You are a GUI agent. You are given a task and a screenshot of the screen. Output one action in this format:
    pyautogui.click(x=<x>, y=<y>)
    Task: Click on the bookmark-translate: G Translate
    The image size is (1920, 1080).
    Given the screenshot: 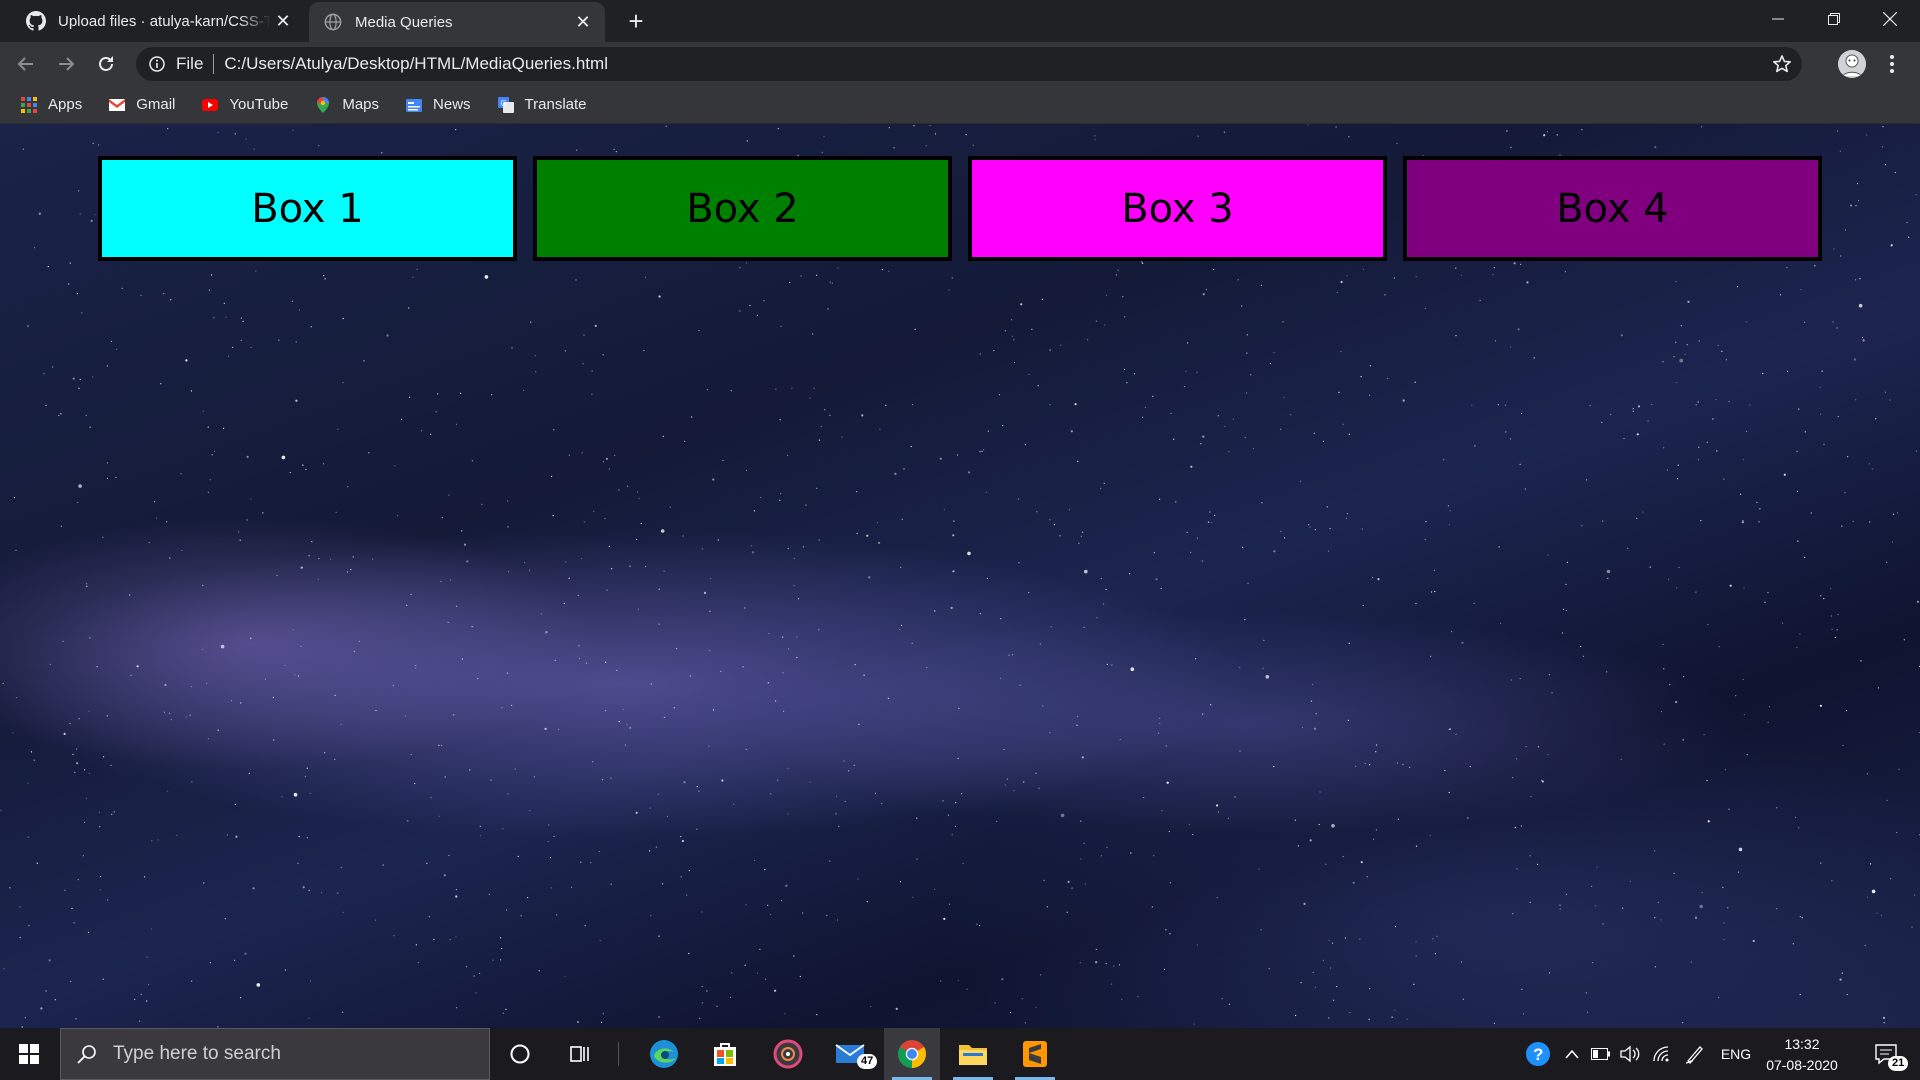 What is the action you would take?
    pyautogui.click(x=538, y=105)
    